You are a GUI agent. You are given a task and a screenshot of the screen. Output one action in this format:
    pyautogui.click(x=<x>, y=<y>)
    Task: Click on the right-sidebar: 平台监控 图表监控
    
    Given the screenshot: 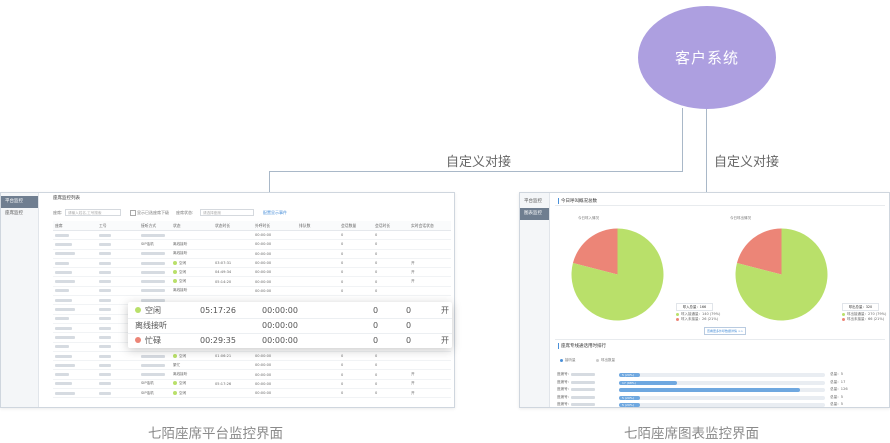 What is the action you would take?
    pyautogui.click(x=535, y=300)
    